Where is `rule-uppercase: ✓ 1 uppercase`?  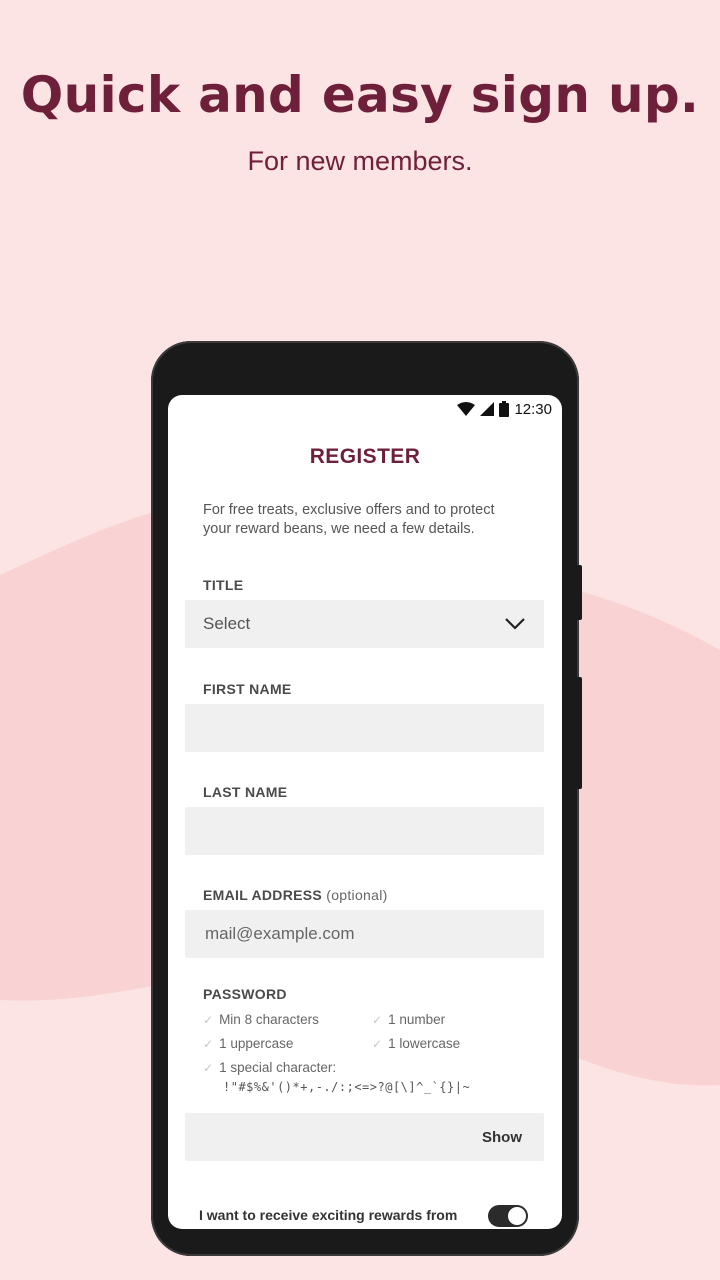
rule-uppercase: ✓ 1 uppercase is located at coordinates (248, 1043).